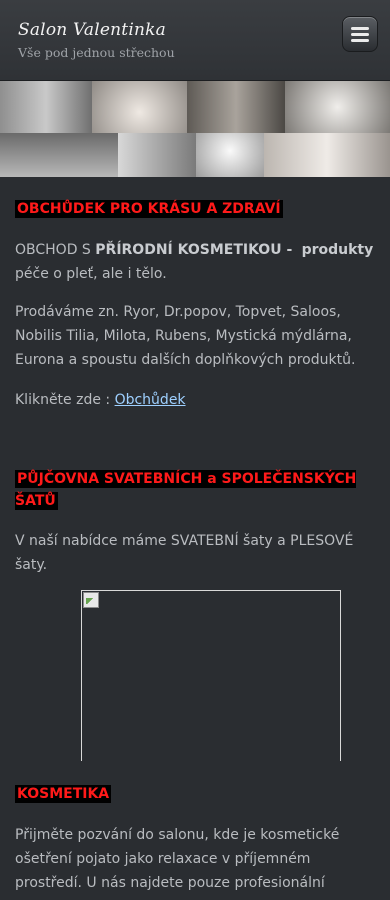  Describe the element at coordinates (46, 107) in the screenshot. I see `banner-photo-bottles` at that location.